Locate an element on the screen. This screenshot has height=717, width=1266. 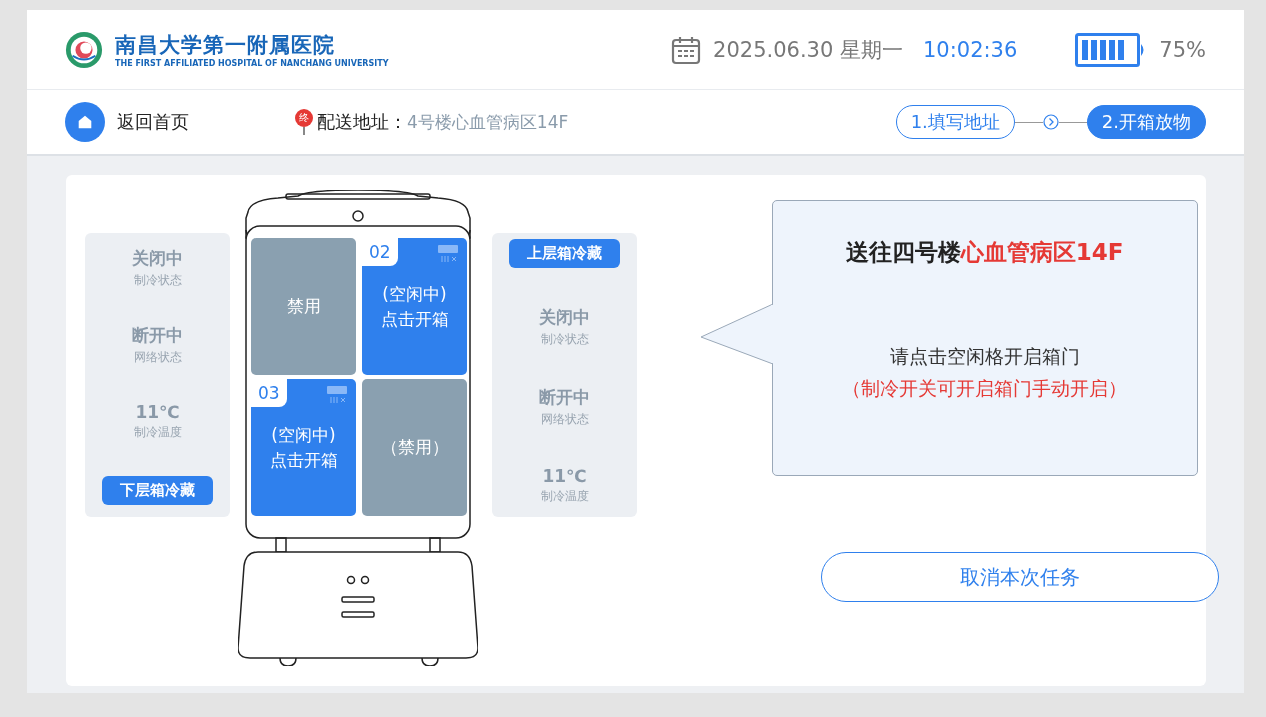
hospital-name: 南昌大学第一附属医院 is located at coordinates (225, 45).